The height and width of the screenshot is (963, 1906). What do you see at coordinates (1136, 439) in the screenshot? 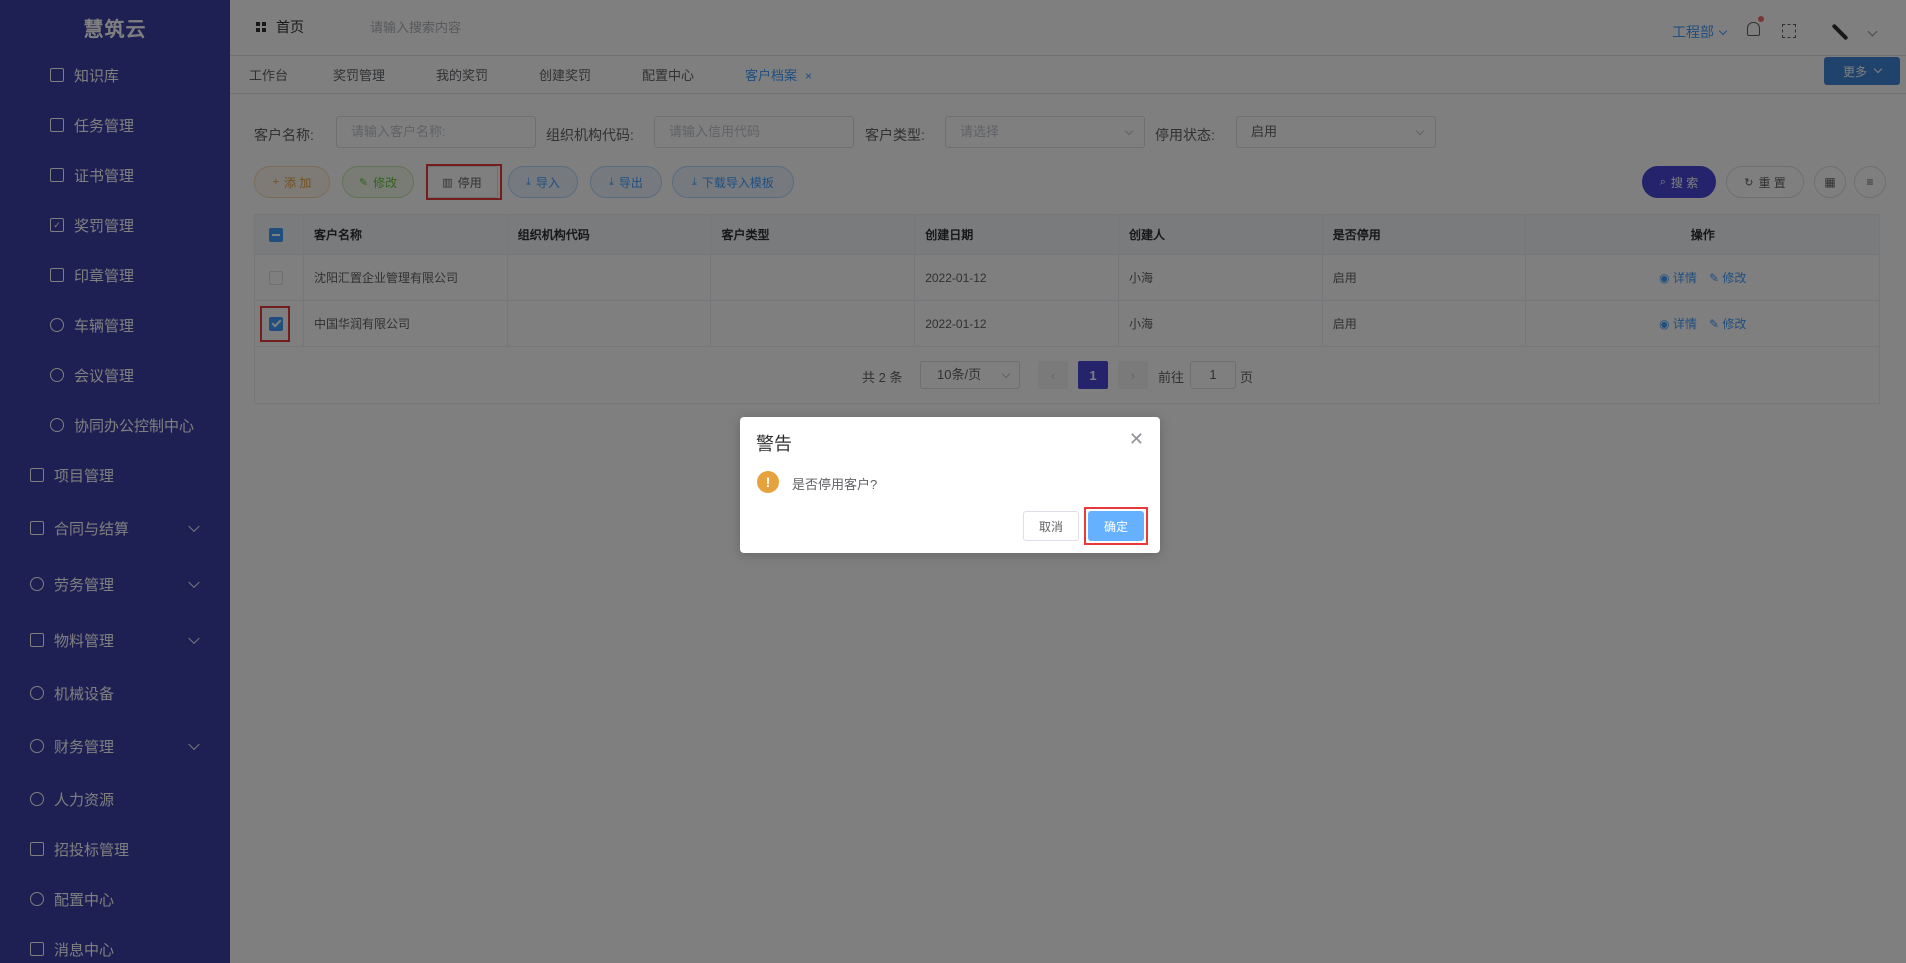
I see `close-icon: ✕` at bounding box center [1136, 439].